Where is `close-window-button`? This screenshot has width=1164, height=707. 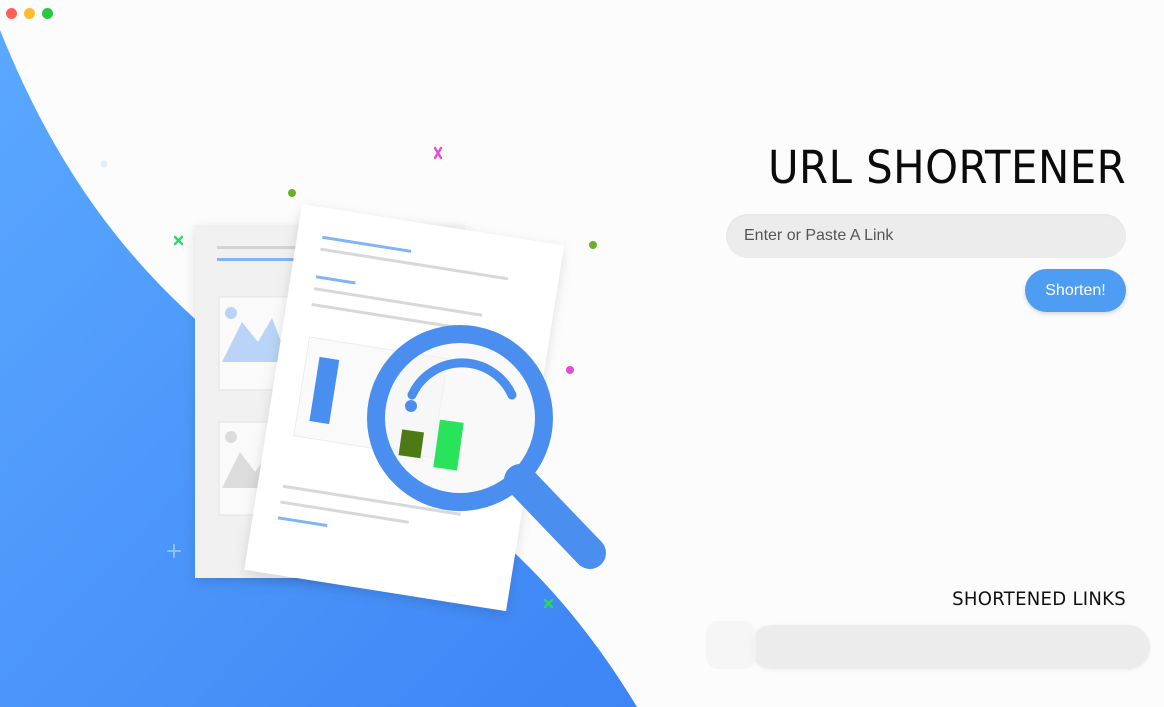
close-window-button is located at coordinates (11, 13).